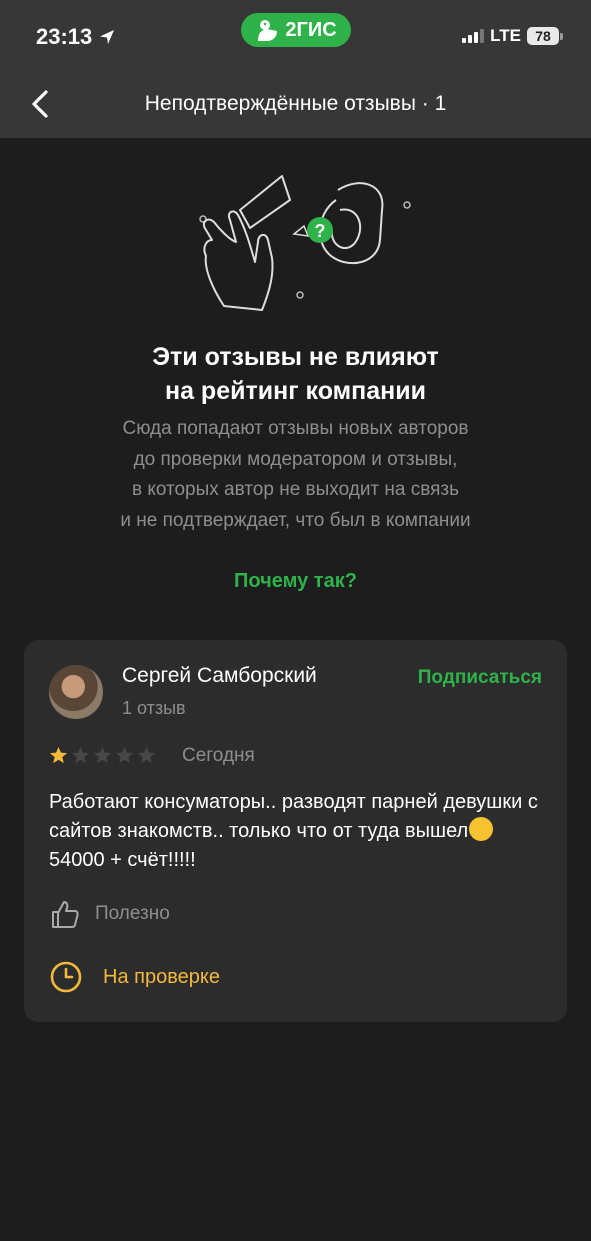  I want to click on brand-name: 2ГИС, so click(311, 29).